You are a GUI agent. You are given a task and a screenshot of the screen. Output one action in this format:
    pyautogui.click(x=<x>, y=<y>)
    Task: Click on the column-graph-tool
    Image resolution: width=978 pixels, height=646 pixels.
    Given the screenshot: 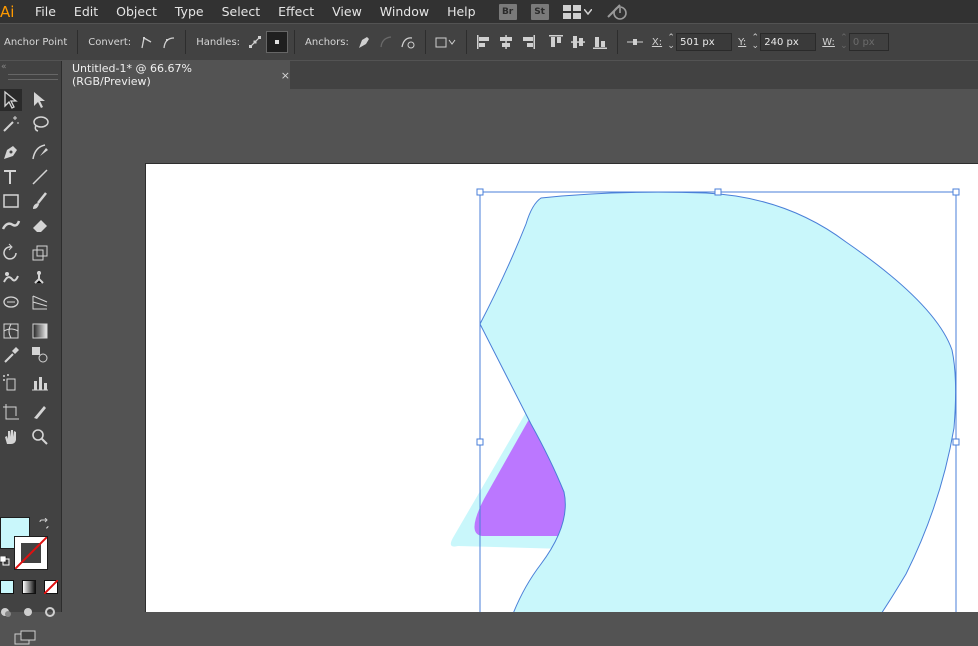 What is the action you would take?
    pyautogui.click(x=40, y=383)
    